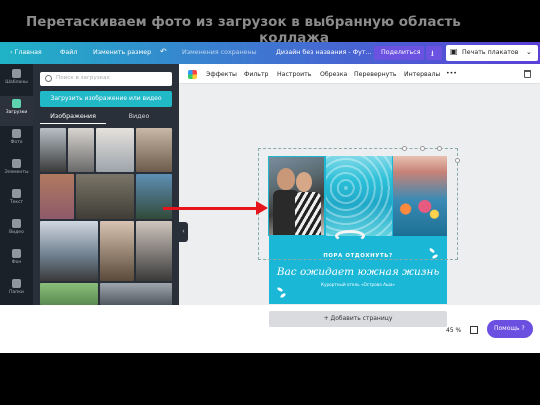 The image size is (540, 405). I want to click on media-tabs: Изображения Видео, so click(106, 118).